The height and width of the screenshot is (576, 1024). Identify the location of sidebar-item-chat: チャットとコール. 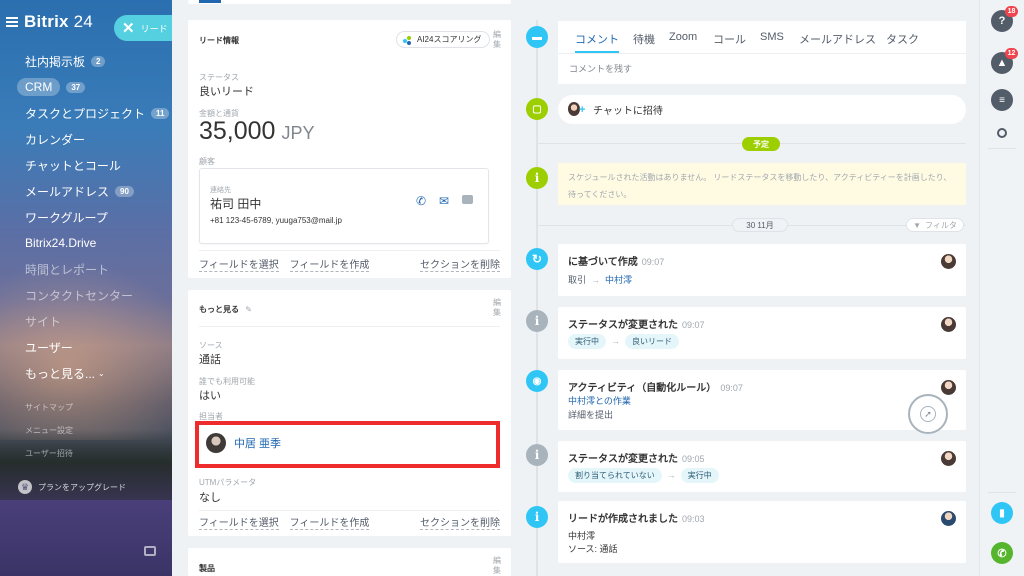
(86, 165).